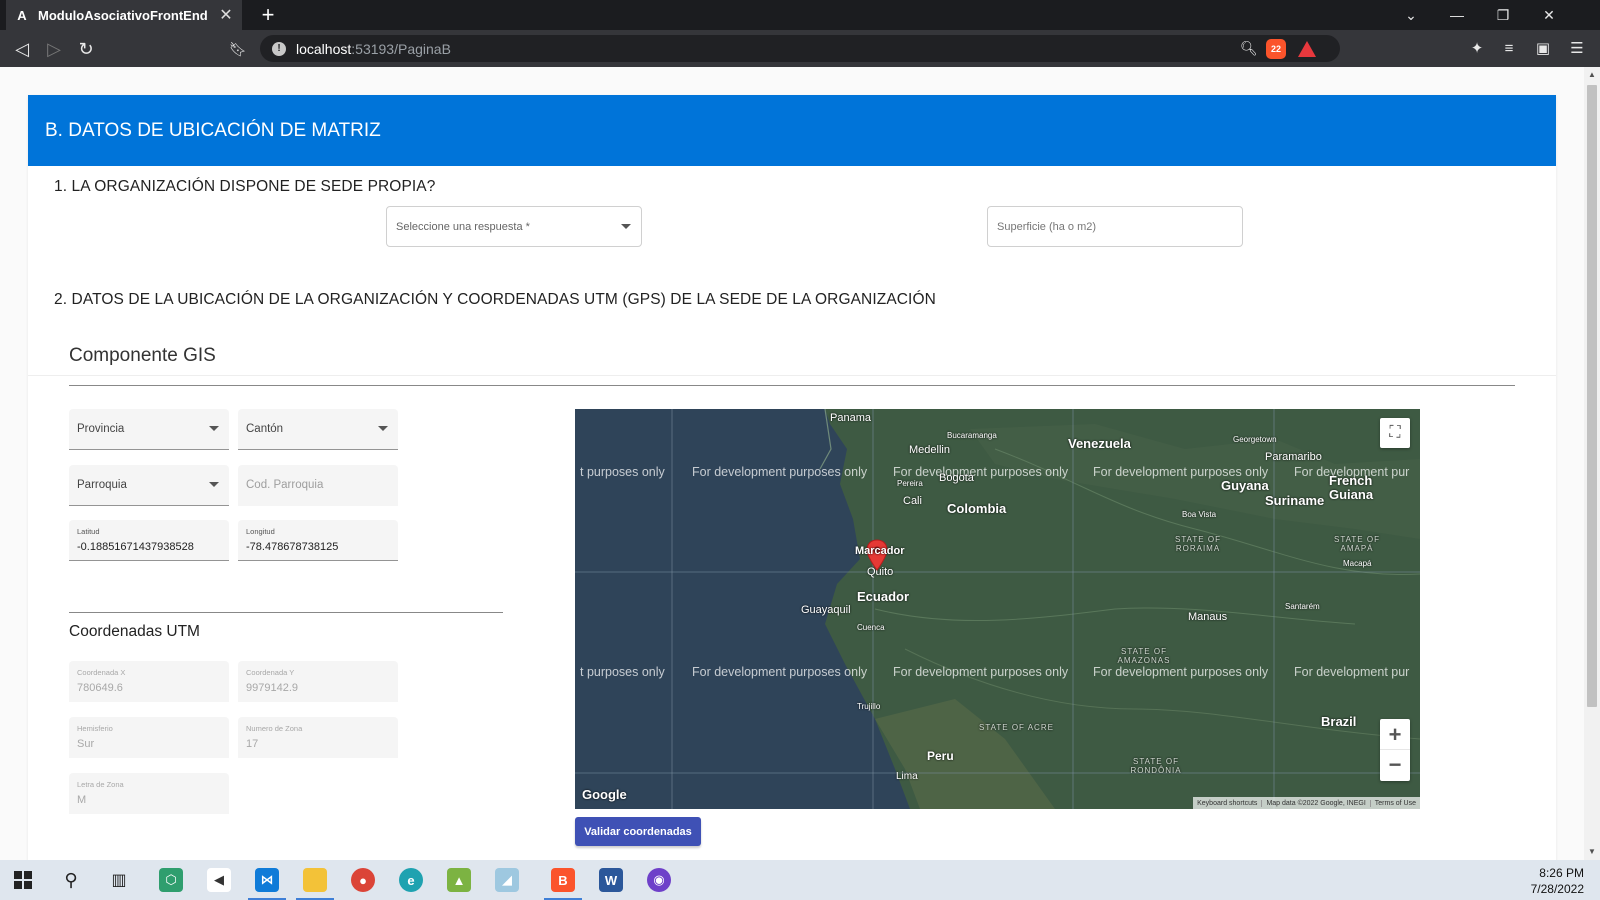 Image resolution: width=1600 pixels, height=900 pixels. What do you see at coordinates (100, 784) in the screenshot?
I see `letra-zona-label: Letra de Zona` at bounding box center [100, 784].